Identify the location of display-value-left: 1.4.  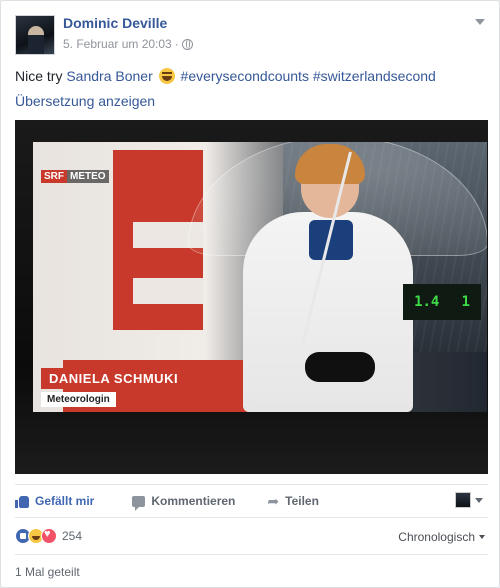
(427, 302).